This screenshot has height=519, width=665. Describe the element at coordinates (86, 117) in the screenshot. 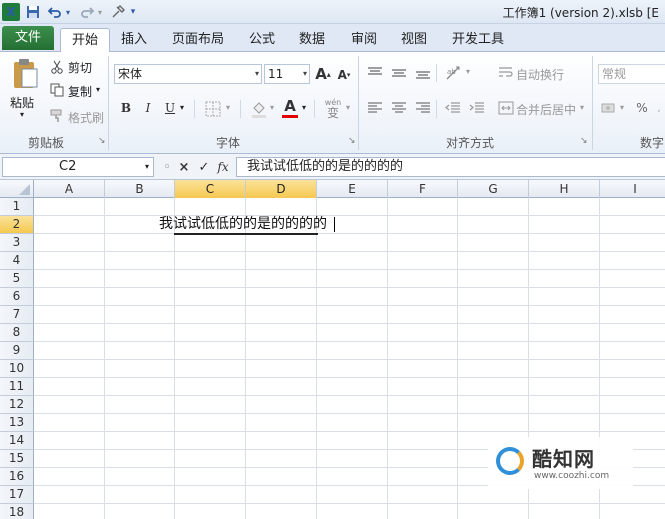

I see `format-painter-button: 格式刷` at that location.